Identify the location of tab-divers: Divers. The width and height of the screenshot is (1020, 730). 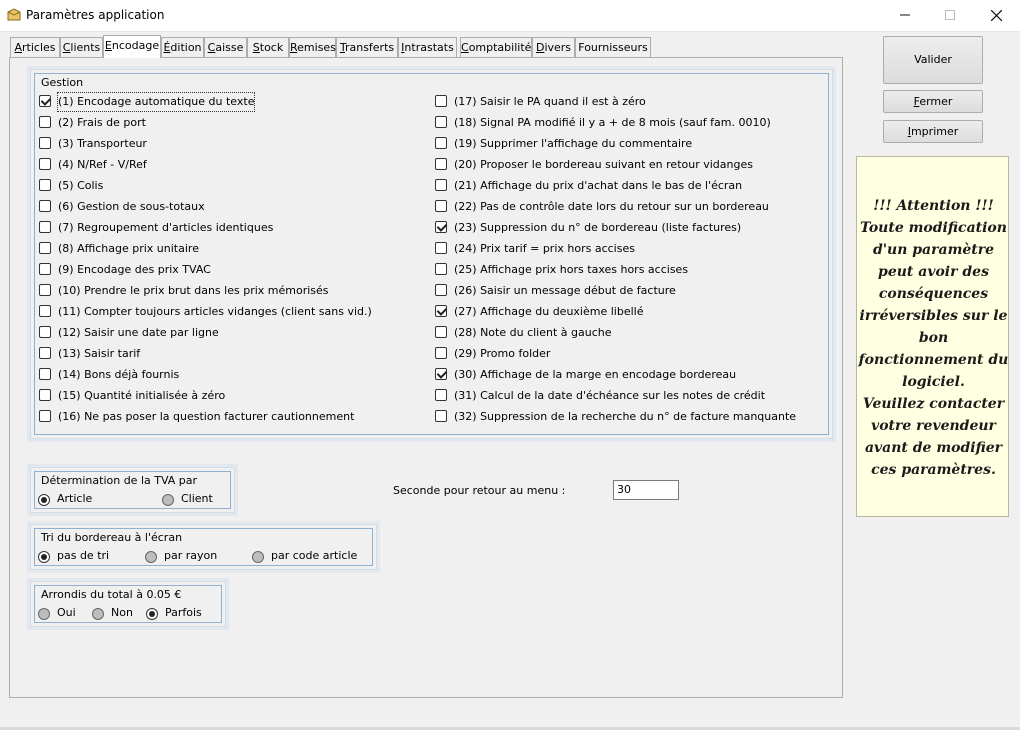
(553, 47).